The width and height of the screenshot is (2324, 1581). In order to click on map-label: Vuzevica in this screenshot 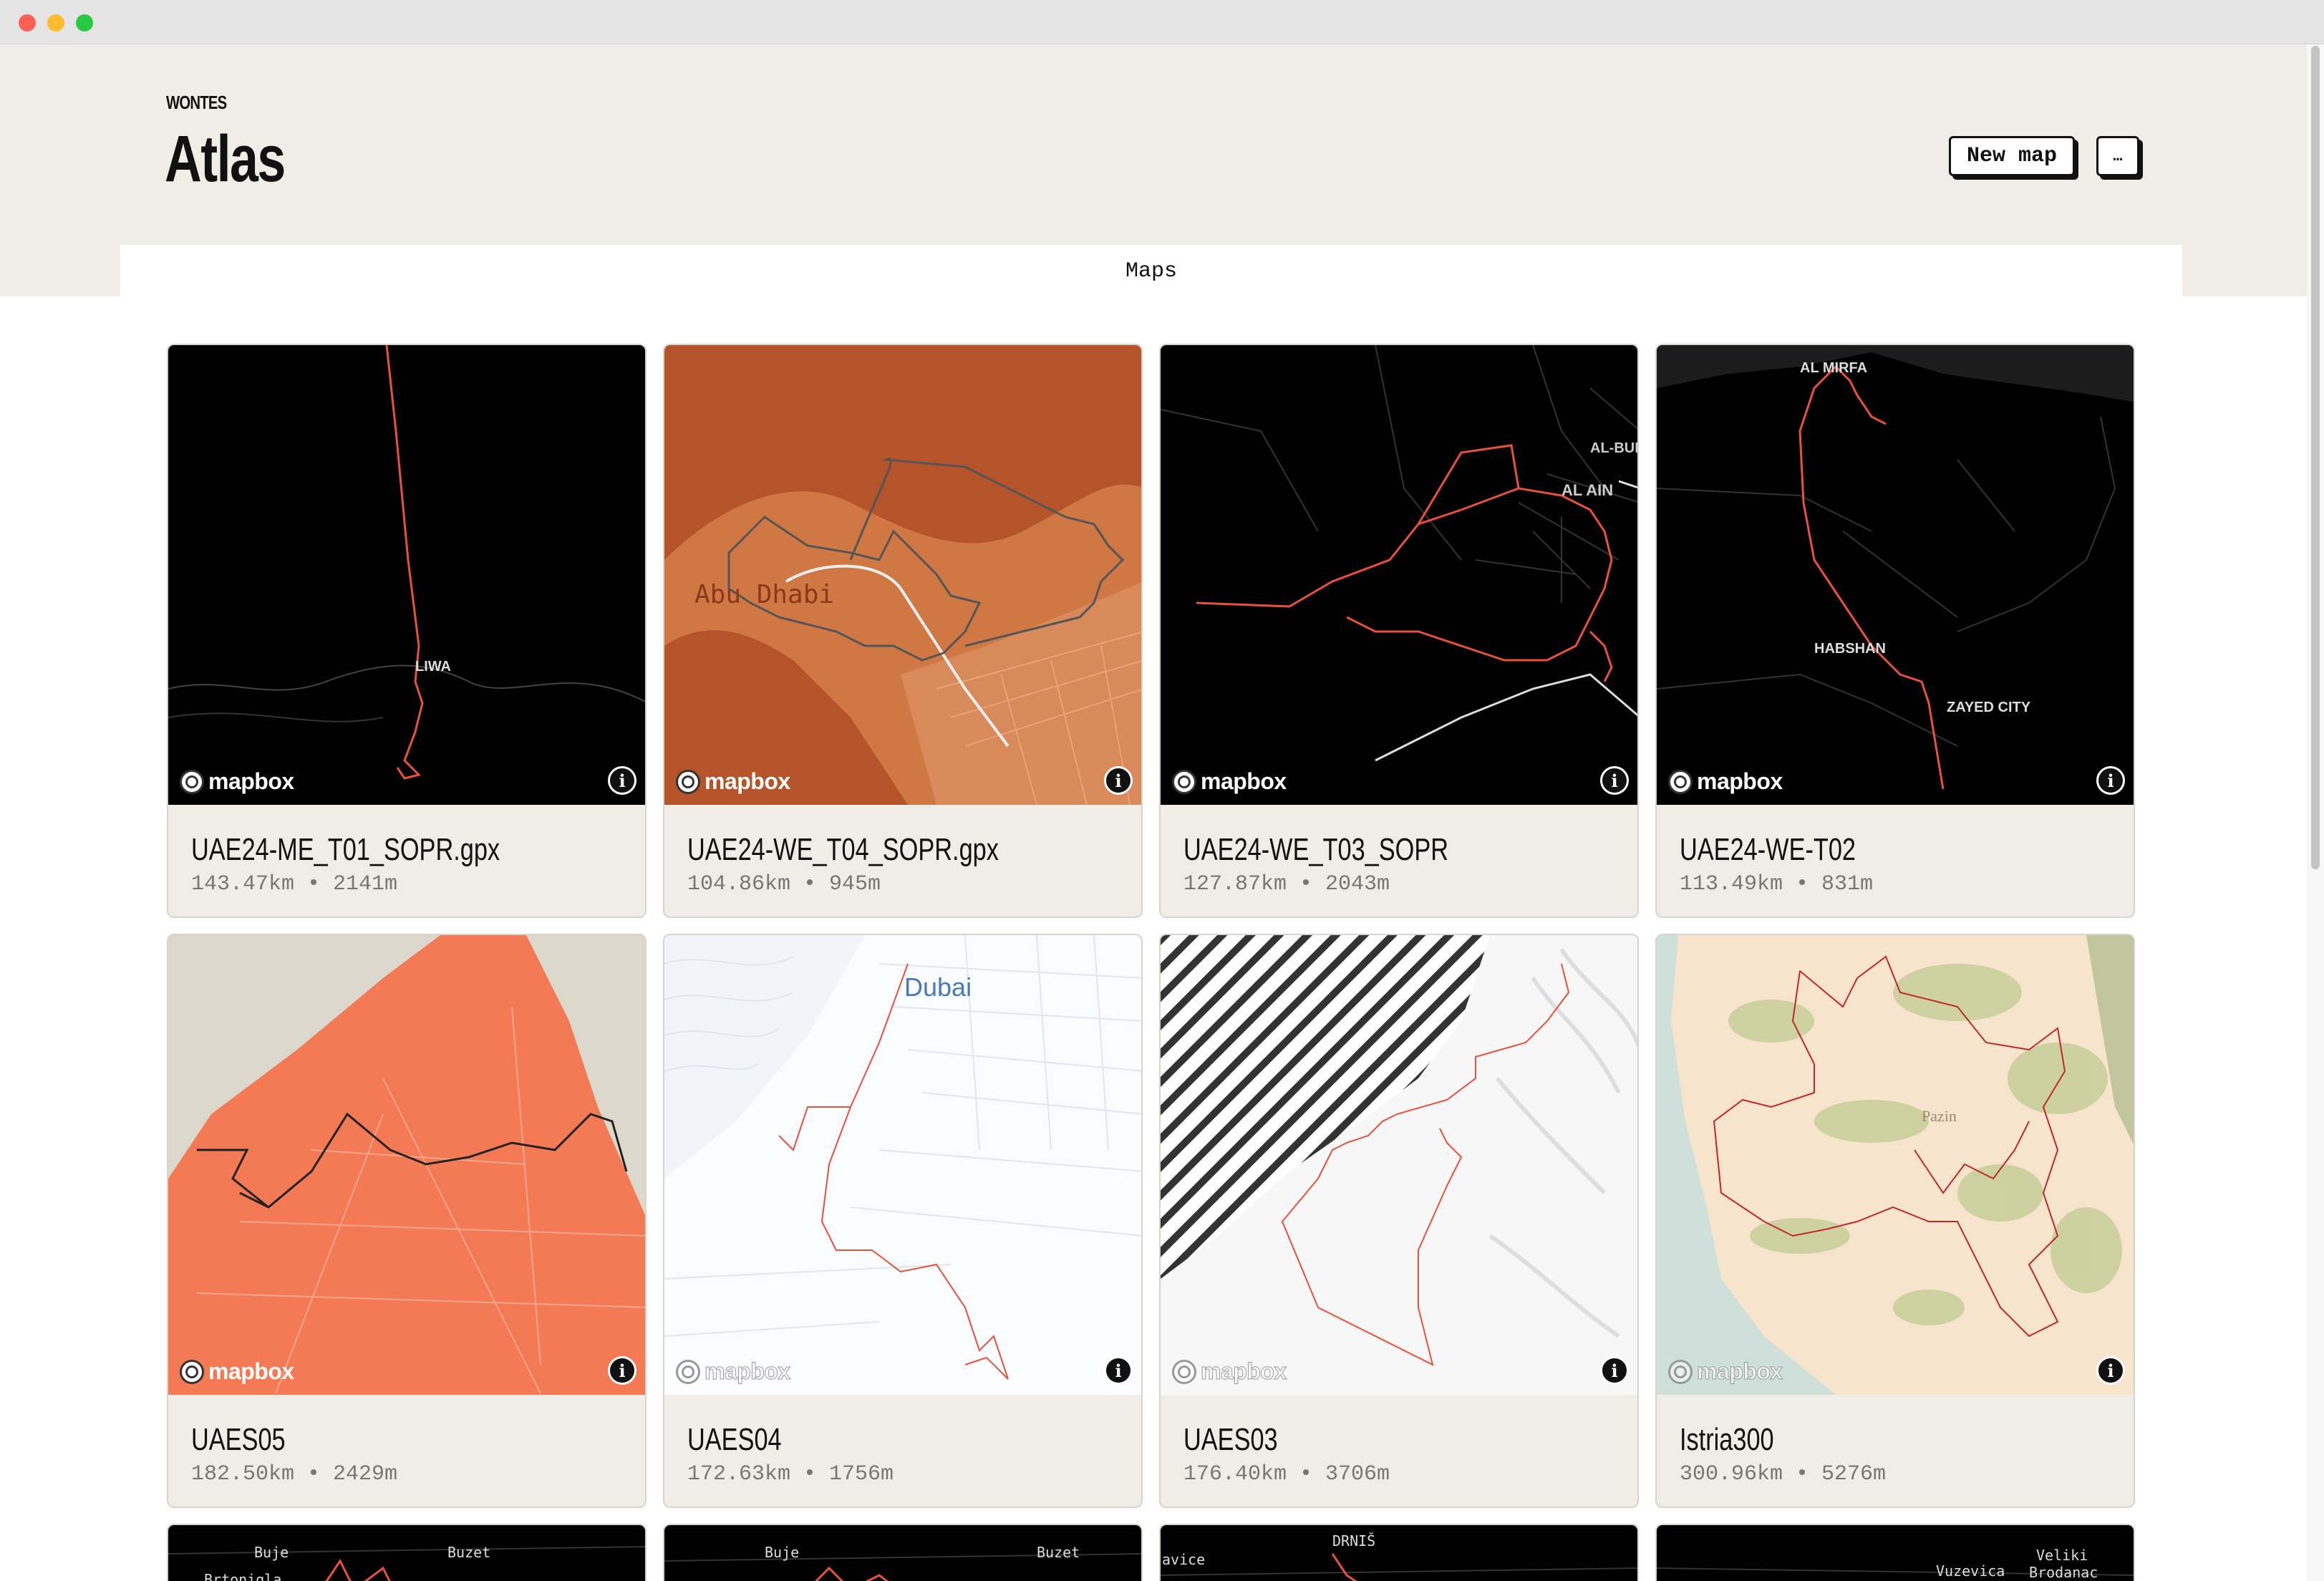, I will do `click(1971, 1571)`.